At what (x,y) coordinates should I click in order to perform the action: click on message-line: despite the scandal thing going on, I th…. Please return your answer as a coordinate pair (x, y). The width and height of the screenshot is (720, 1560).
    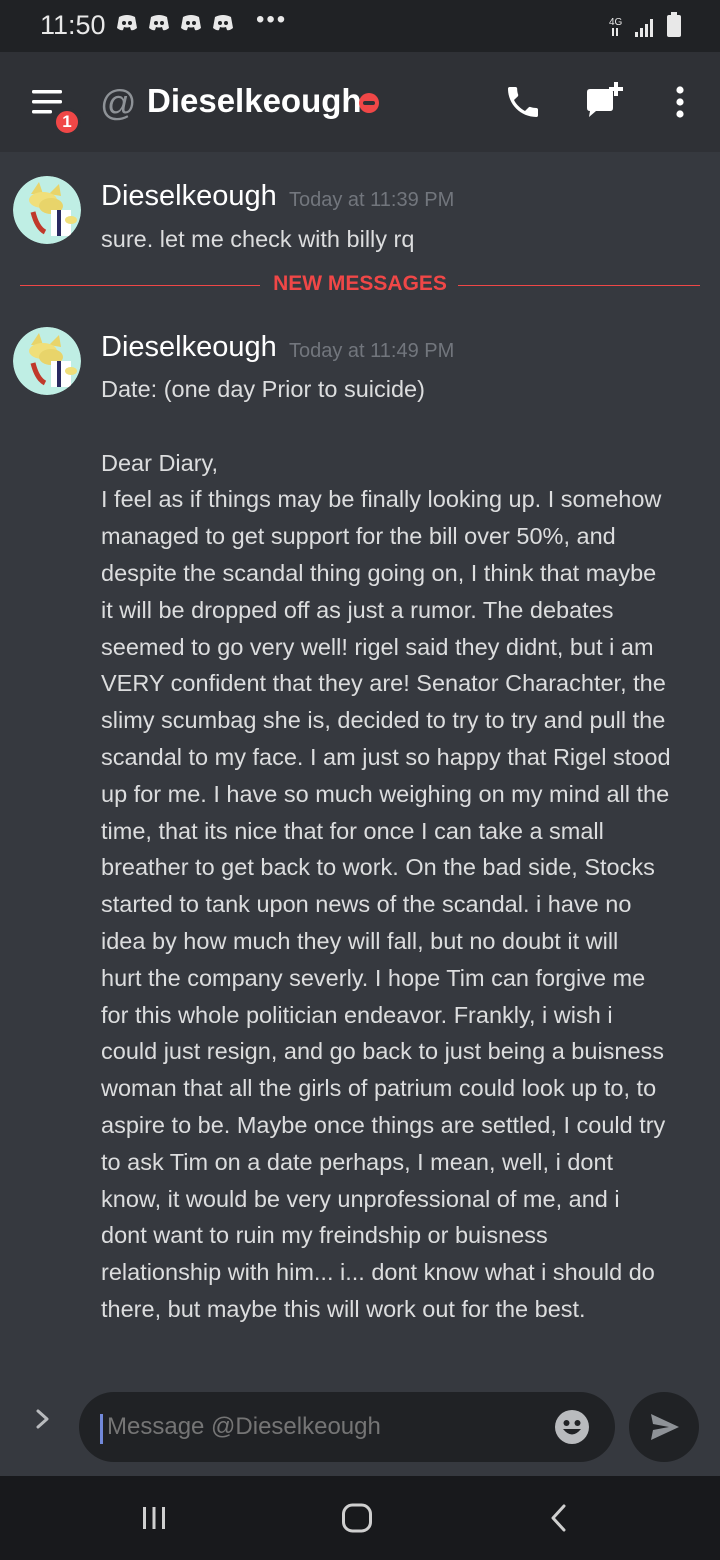
    Looking at the image, I should click on (379, 572).